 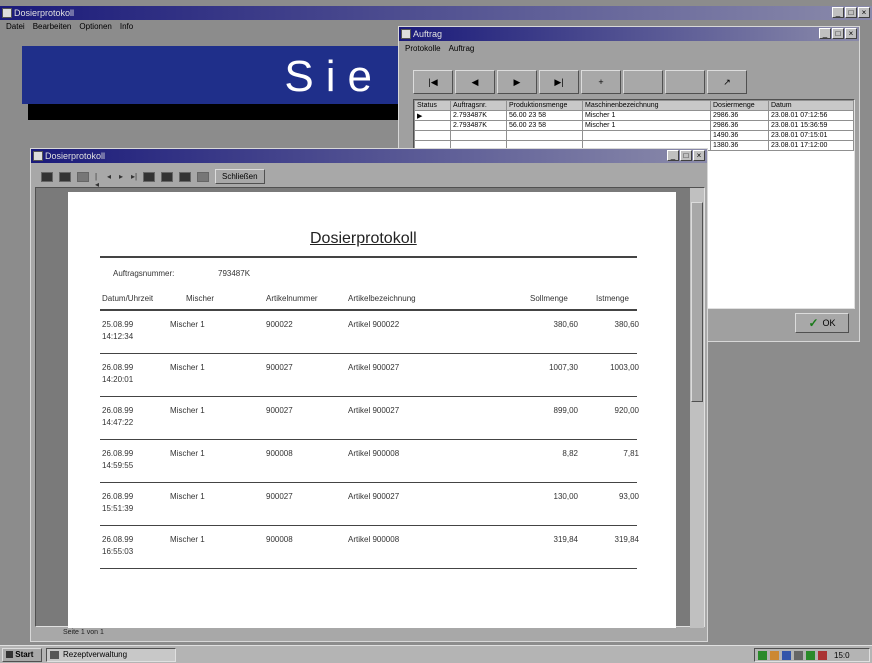 I want to click on print-setup-icon, so click(x=149, y=176).